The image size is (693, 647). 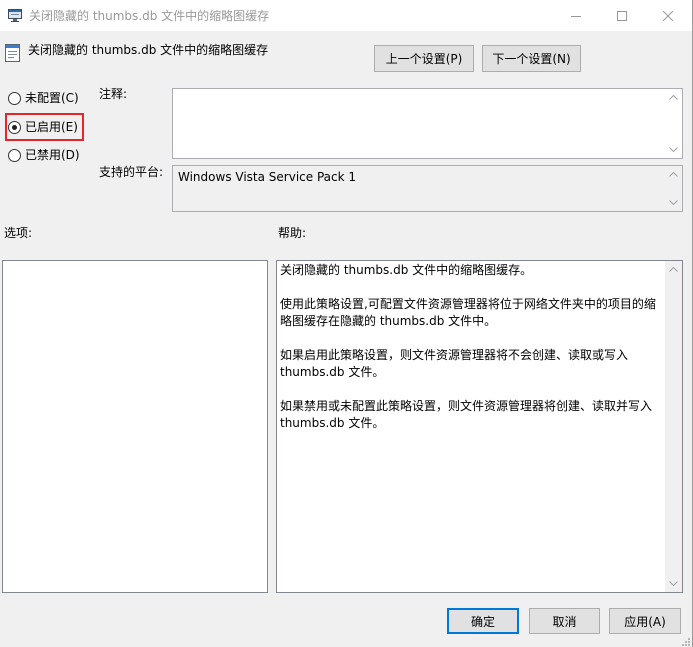 I want to click on comment-input, so click(x=419, y=123).